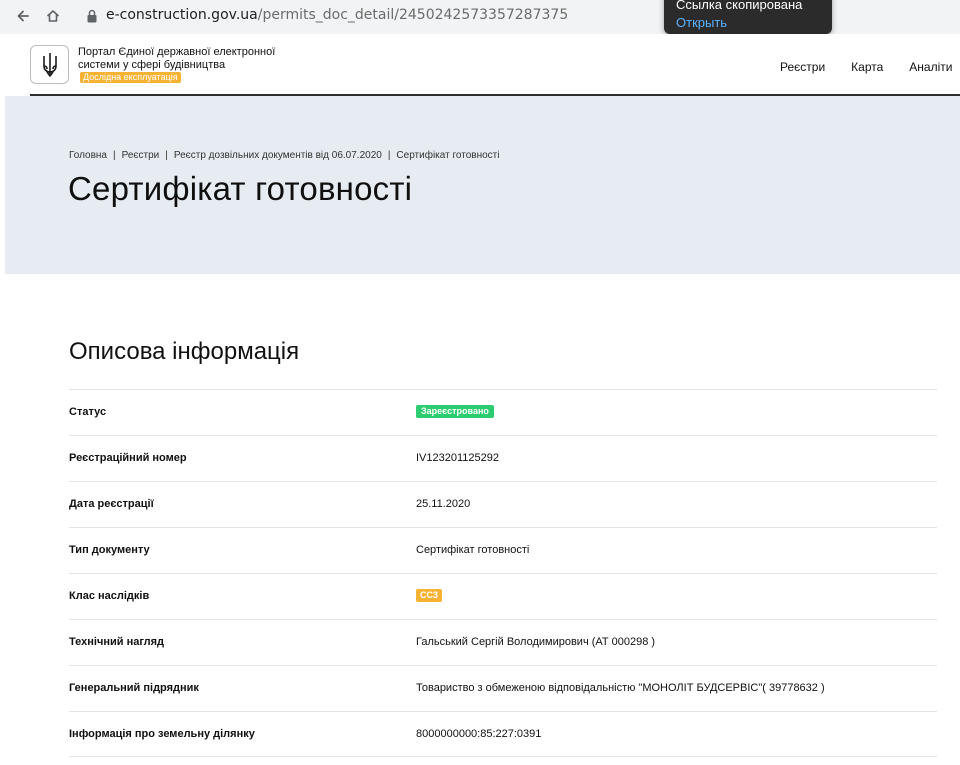 The height and width of the screenshot is (765, 960). Describe the element at coordinates (503, 596) in the screenshot. I see `info-row-consequence-class: Клас наслідків СС3` at that location.